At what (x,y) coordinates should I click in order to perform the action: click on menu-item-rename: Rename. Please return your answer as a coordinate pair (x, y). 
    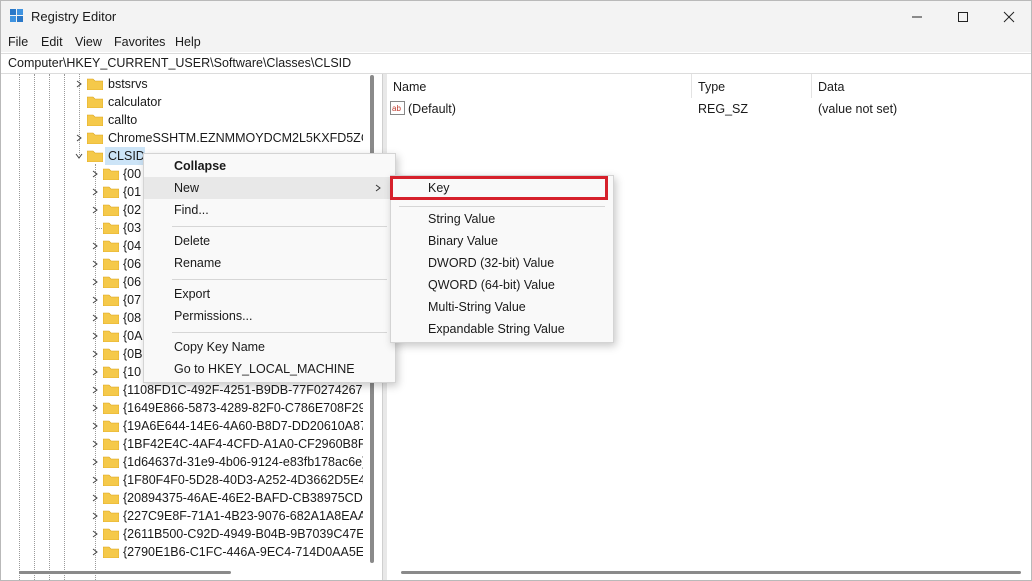
    Looking at the image, I should click on (269, 263).